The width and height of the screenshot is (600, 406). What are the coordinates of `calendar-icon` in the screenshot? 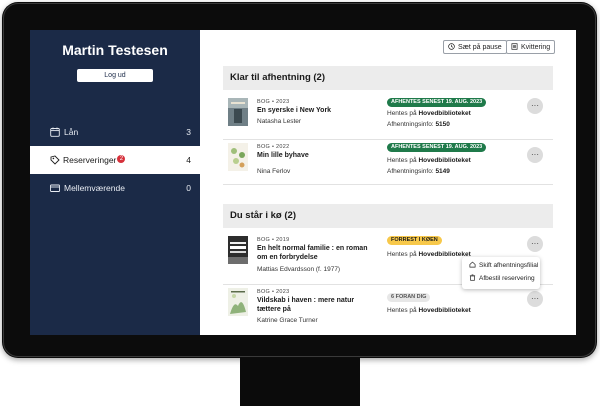 It's located at (55, 132).